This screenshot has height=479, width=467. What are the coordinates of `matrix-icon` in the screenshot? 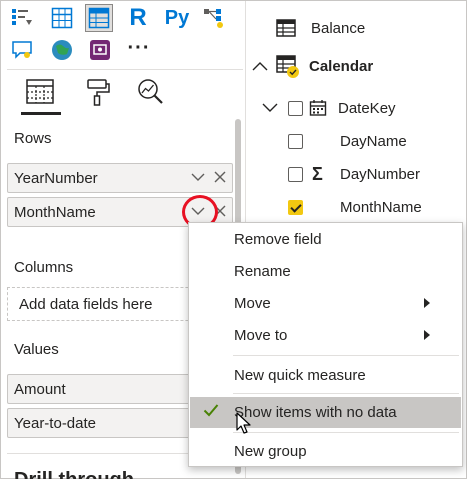 It's located at (99, 18).